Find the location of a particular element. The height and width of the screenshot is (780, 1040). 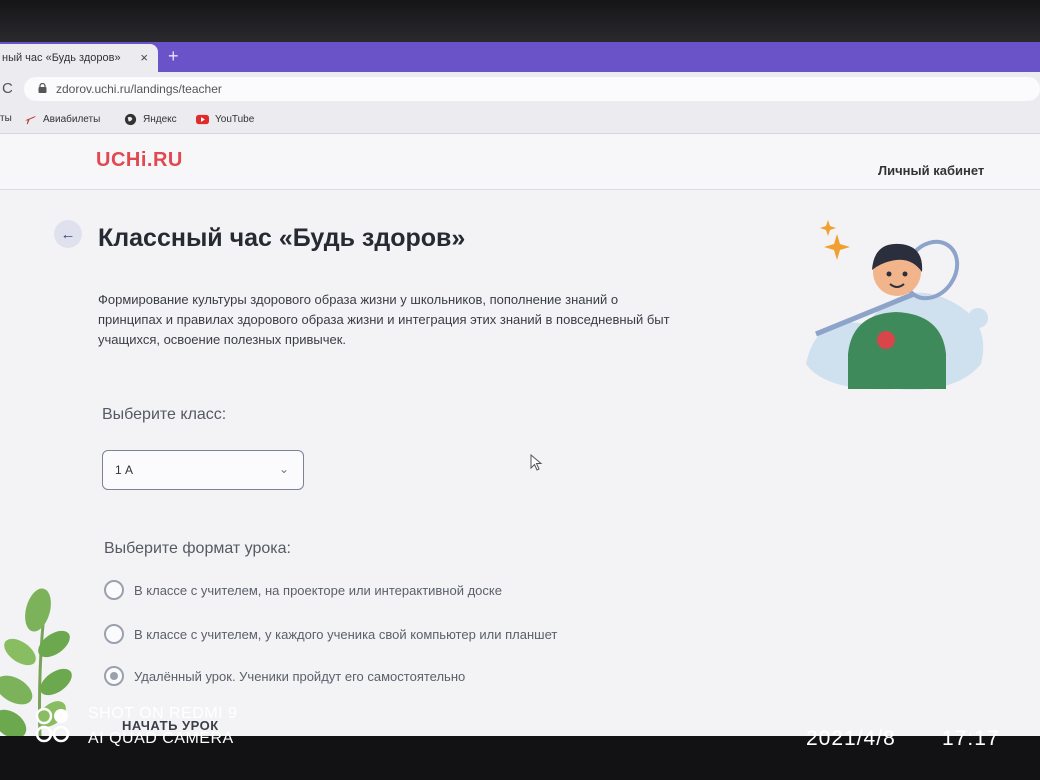

class-select-label: Выберите класс: is located at coordinates (164, 414).